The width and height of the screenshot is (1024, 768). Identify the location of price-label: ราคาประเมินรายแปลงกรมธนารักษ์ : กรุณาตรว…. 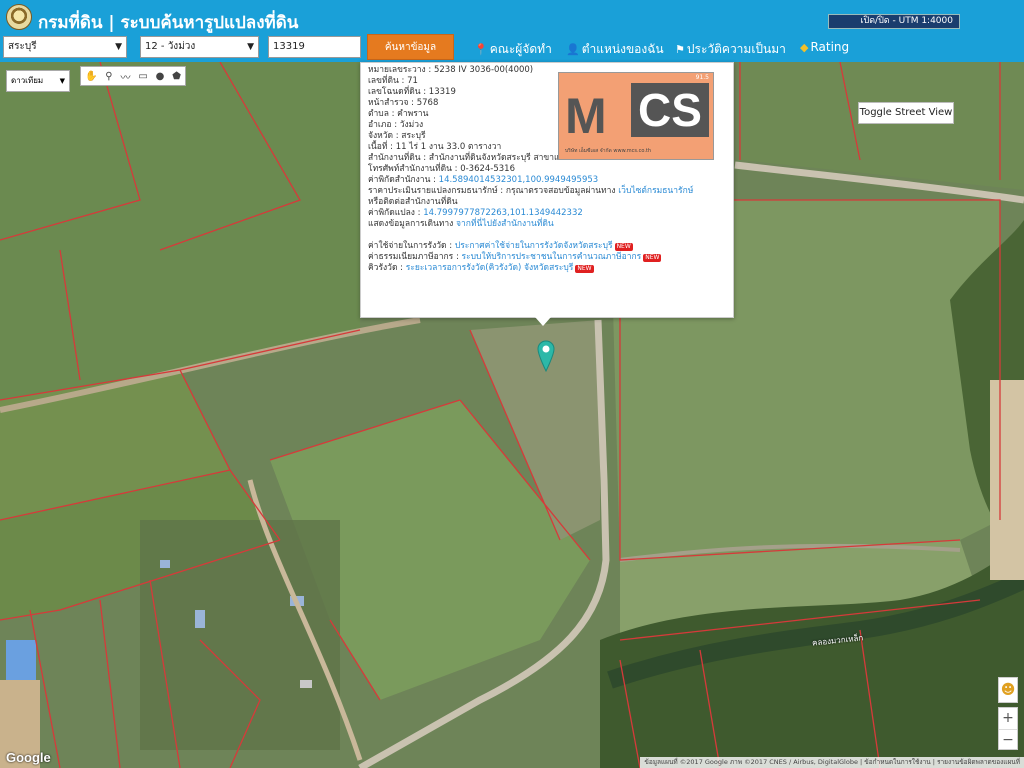
(493, 191).